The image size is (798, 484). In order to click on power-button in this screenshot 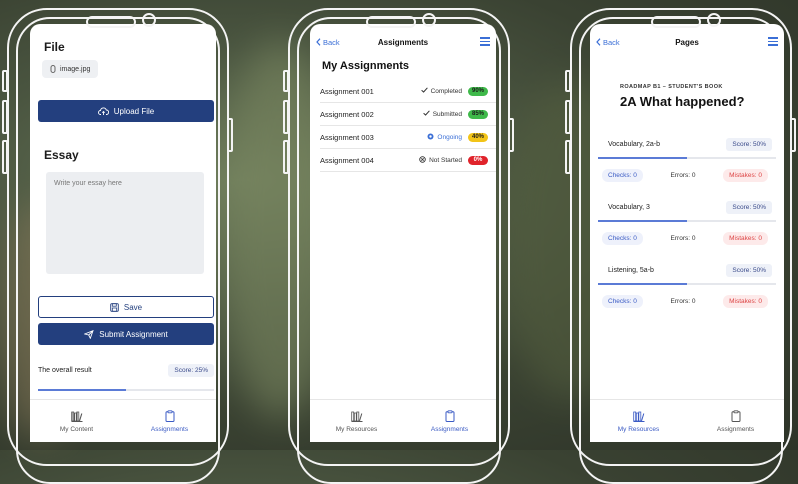, I will do `click(230, 135)`.